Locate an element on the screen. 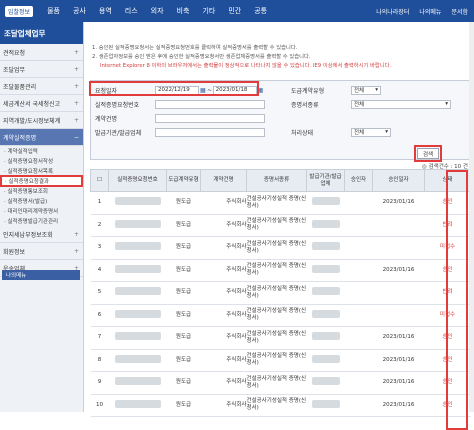 Image resolution: width=474 pixels, height=430 pixels. contract-type-select: 전체 ▾ is located at coordinates (366, 90).